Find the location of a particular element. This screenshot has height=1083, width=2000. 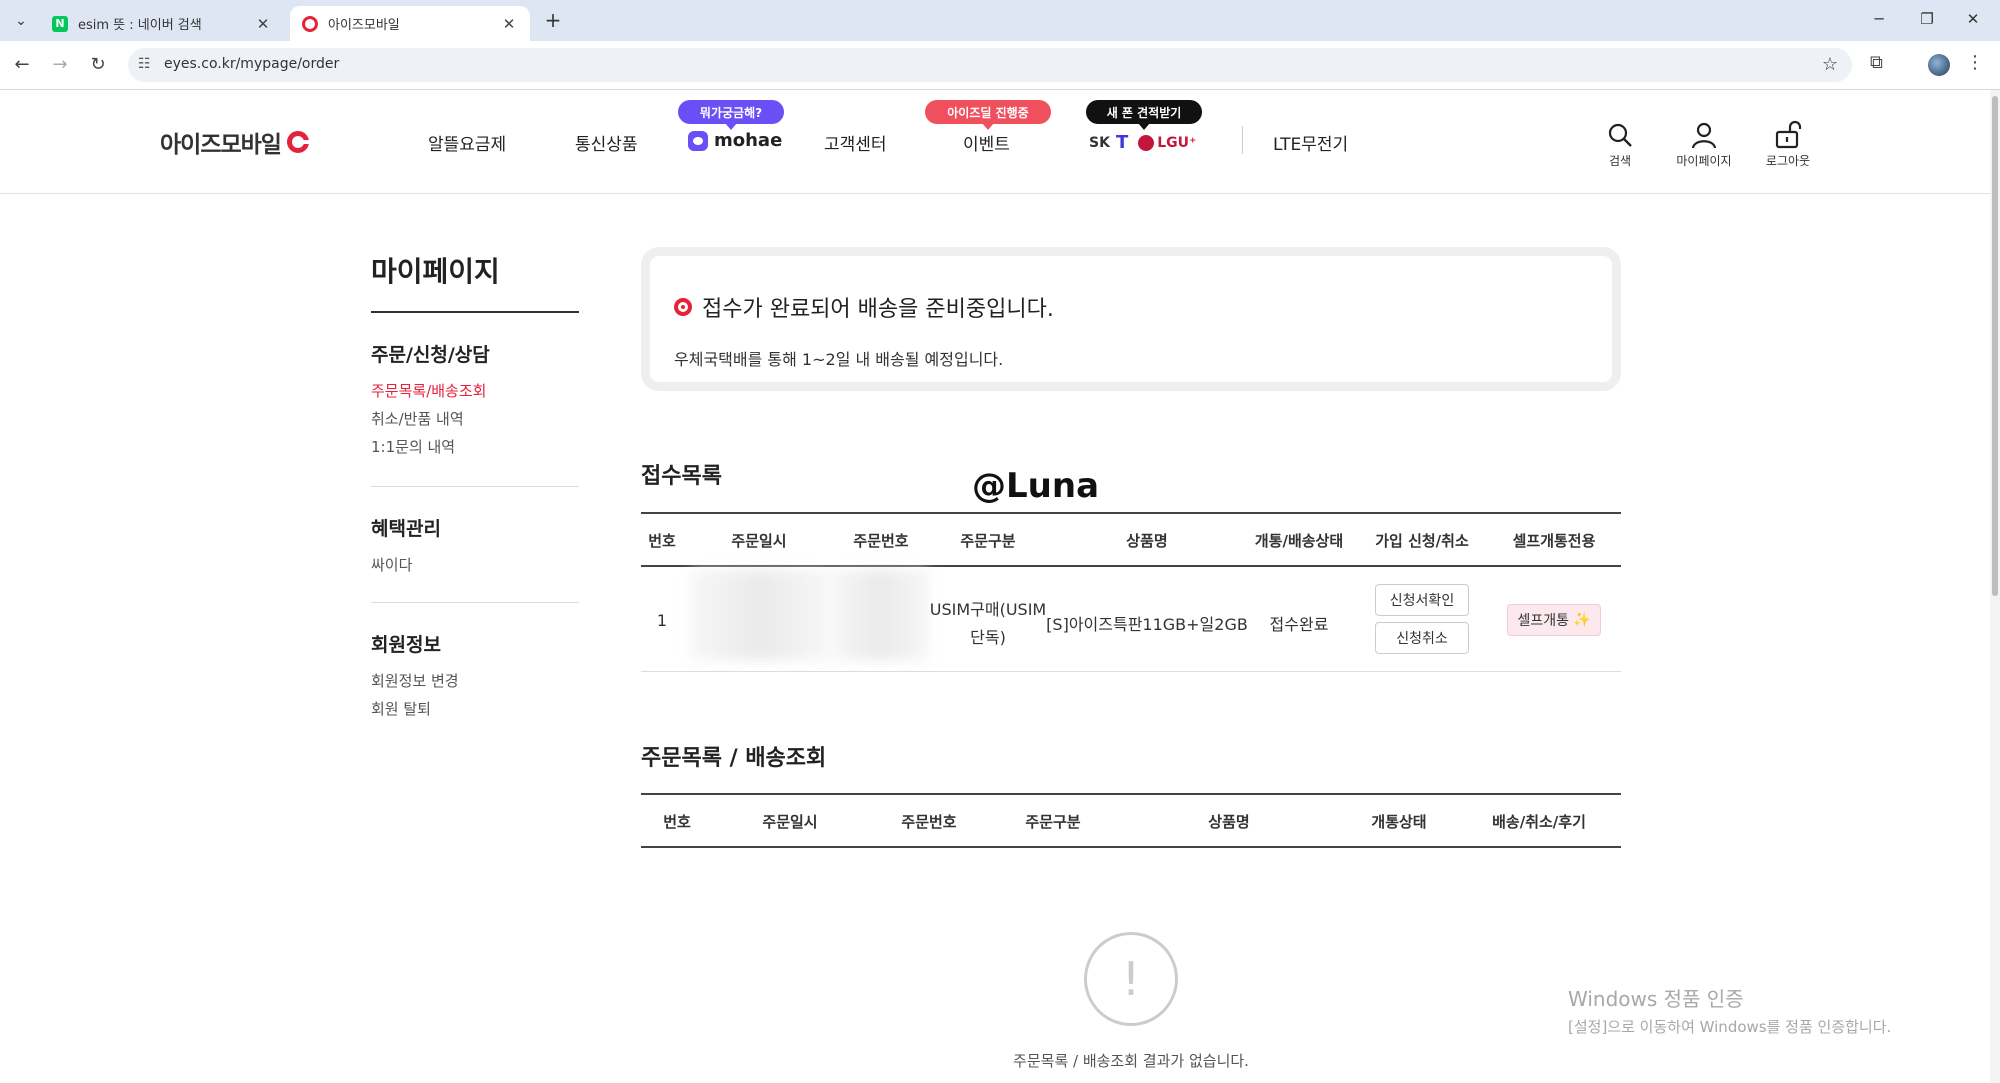

col-header-apply-cancel: 가입 신청/취소 is located at coordinates (1422, 541).